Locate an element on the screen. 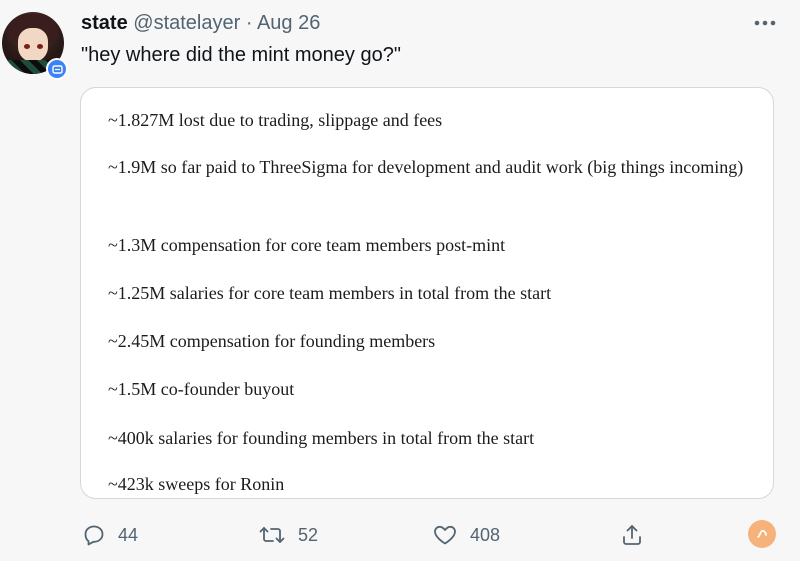 This screenshot has width=800, height=561. tweet-date: Aug 26 is located at coordinates (288, 23).